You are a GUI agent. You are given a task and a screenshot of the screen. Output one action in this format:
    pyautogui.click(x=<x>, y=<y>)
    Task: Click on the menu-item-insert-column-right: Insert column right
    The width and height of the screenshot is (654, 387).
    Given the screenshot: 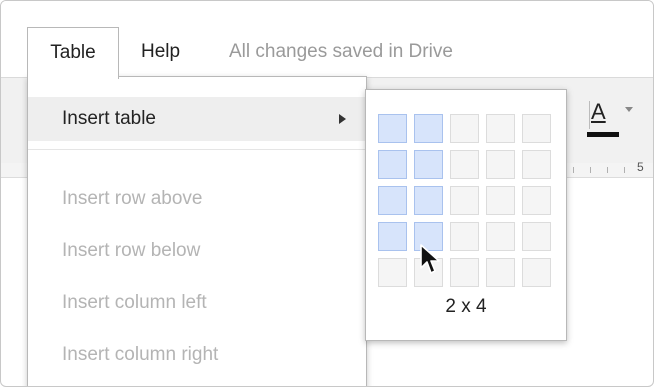 What is the action you would take?
    pyautogui.click(x=197, y=355)
    